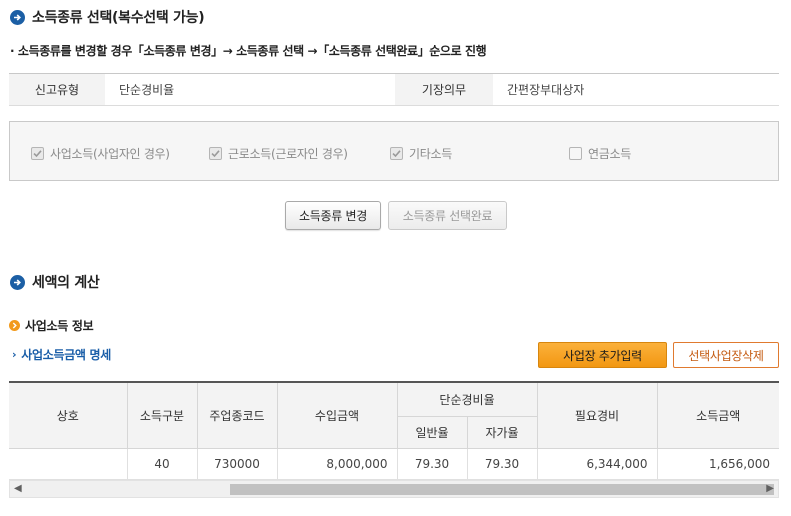 The image size is (791, 516). Describe the element at coordinates (597, 416) in the screenshot. I see `column-header-expense: 필요경비` at that location.